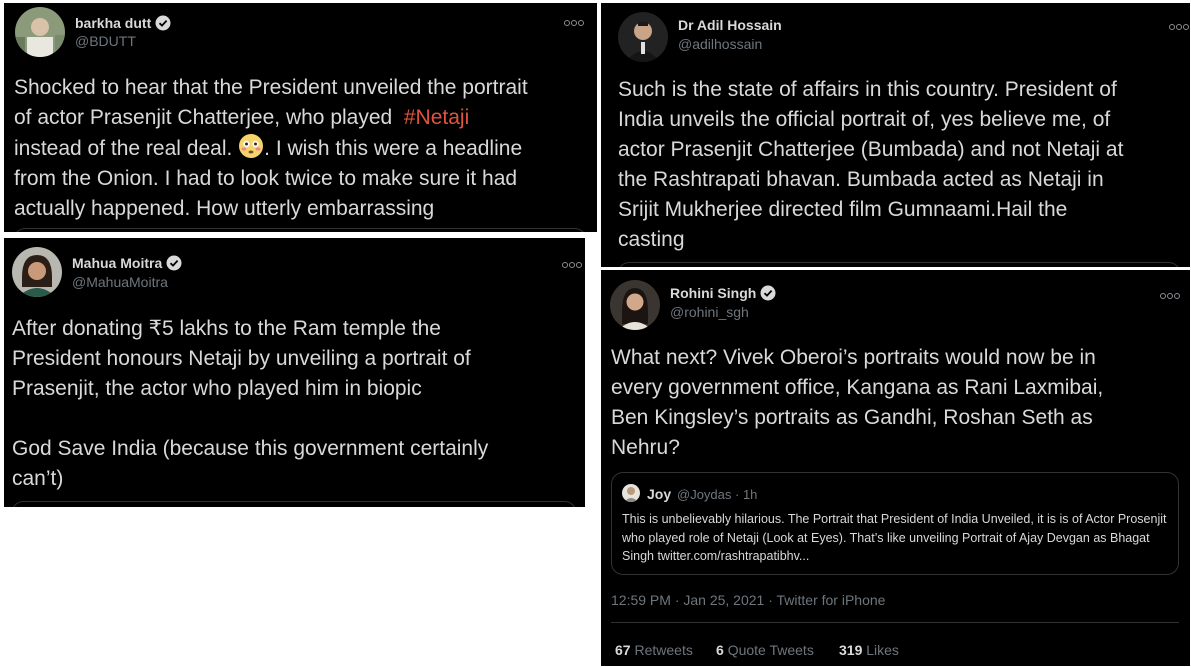 The image size is (1191, 667). Describe the element at coordinates (663, 650) in the screenshot. I see `retweets-label: Retweets` at that location.